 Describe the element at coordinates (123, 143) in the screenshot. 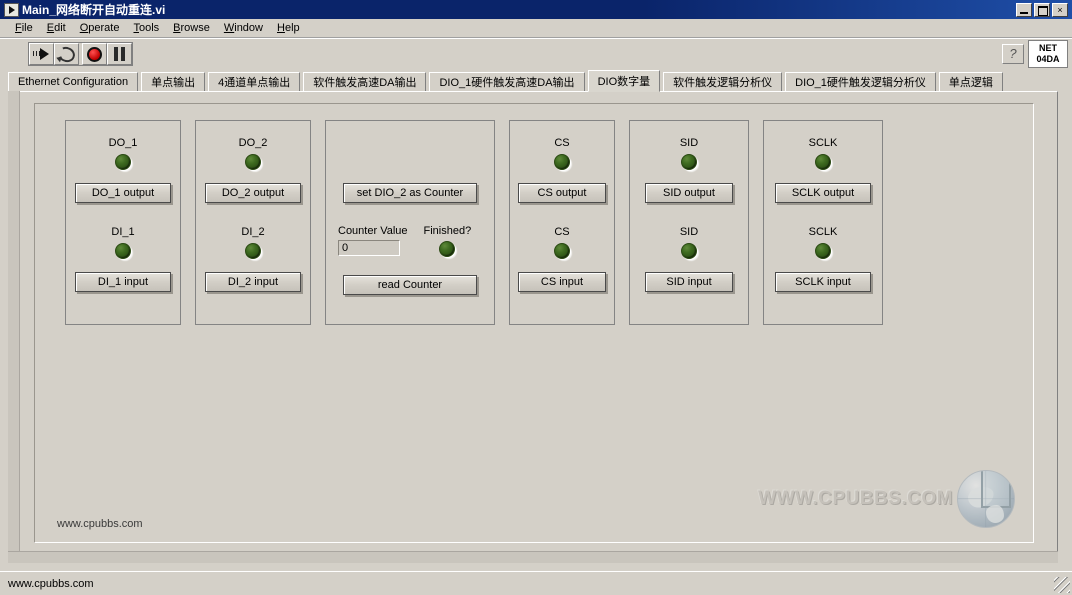

I see `do1-led-label: DO_1` at that location.